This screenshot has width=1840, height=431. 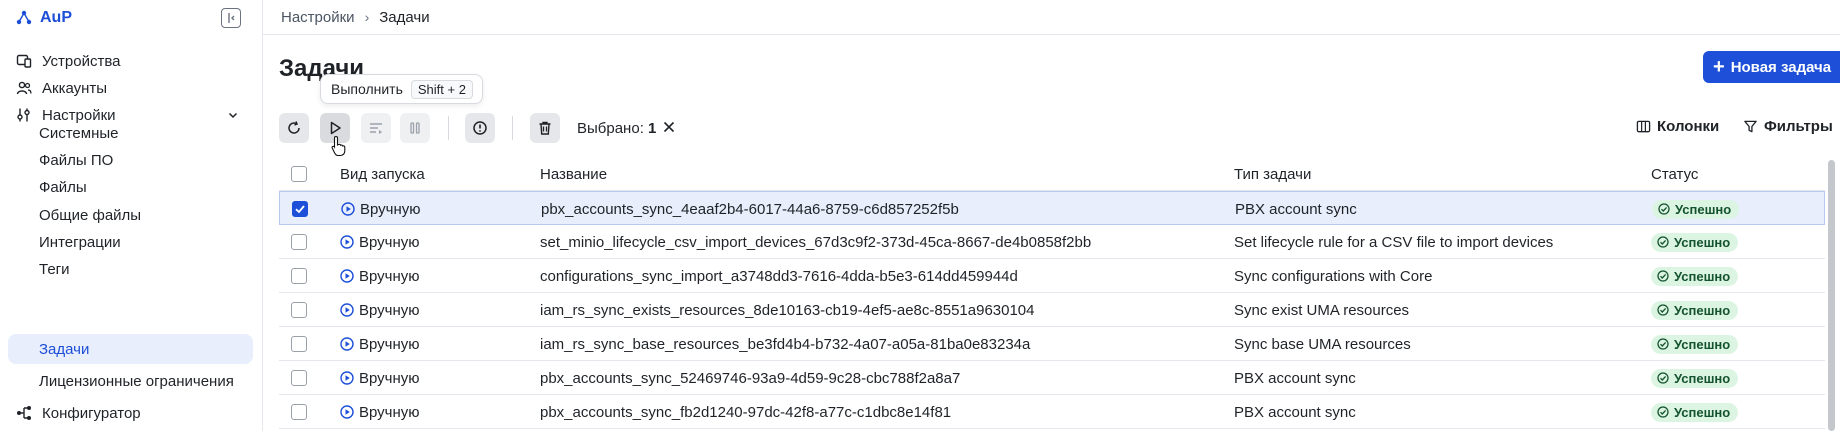 What do you see at coordinates (1295, 412) in the screenshot?
I see `type-cell: PBX account sync` at bounding box center [1295, 412].